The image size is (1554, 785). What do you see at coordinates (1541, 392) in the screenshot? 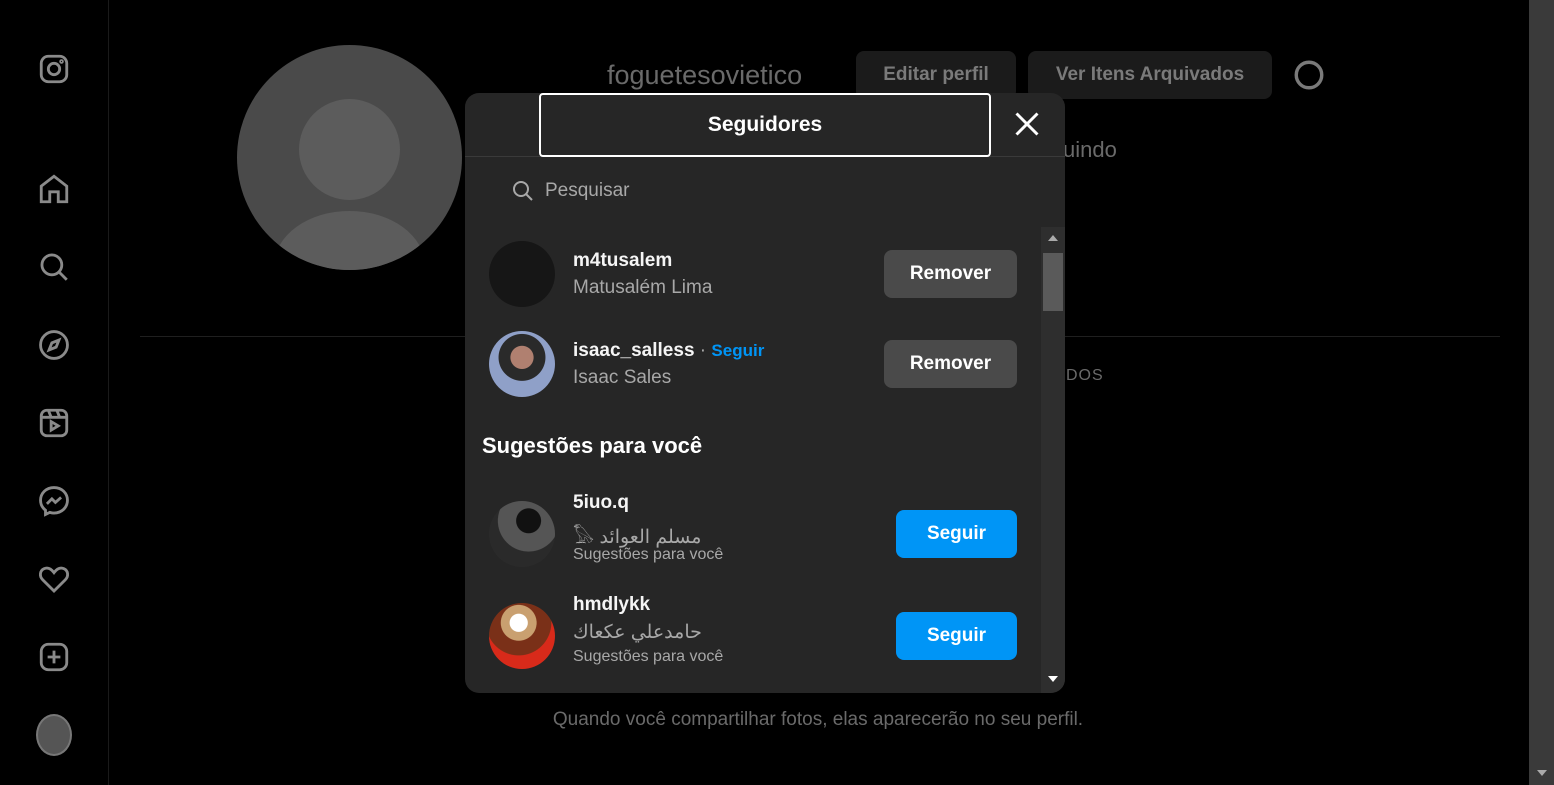
I see `page-scrollbar` at bounding box center [1541, 392].